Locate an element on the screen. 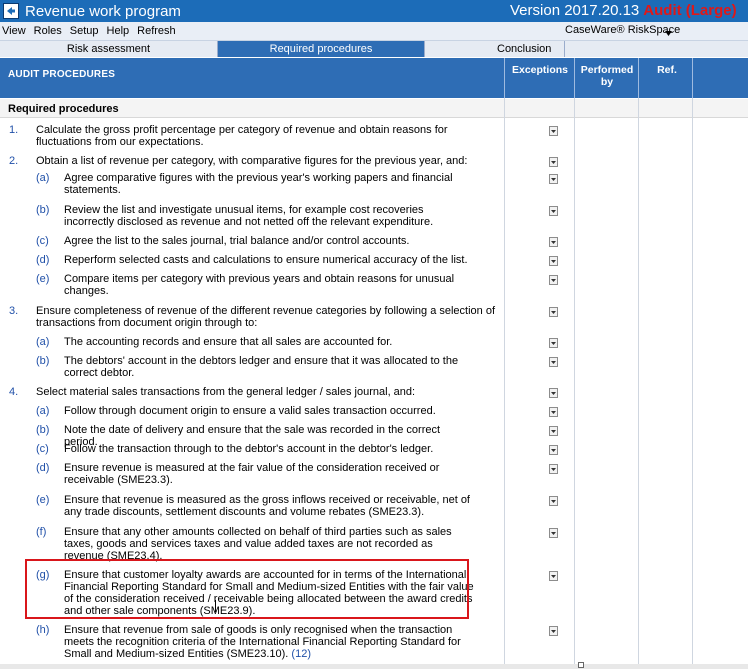 Image resolution: width=748 pixels, height=669 pixels. row-number: 1. is located at coordinates (14, 130).